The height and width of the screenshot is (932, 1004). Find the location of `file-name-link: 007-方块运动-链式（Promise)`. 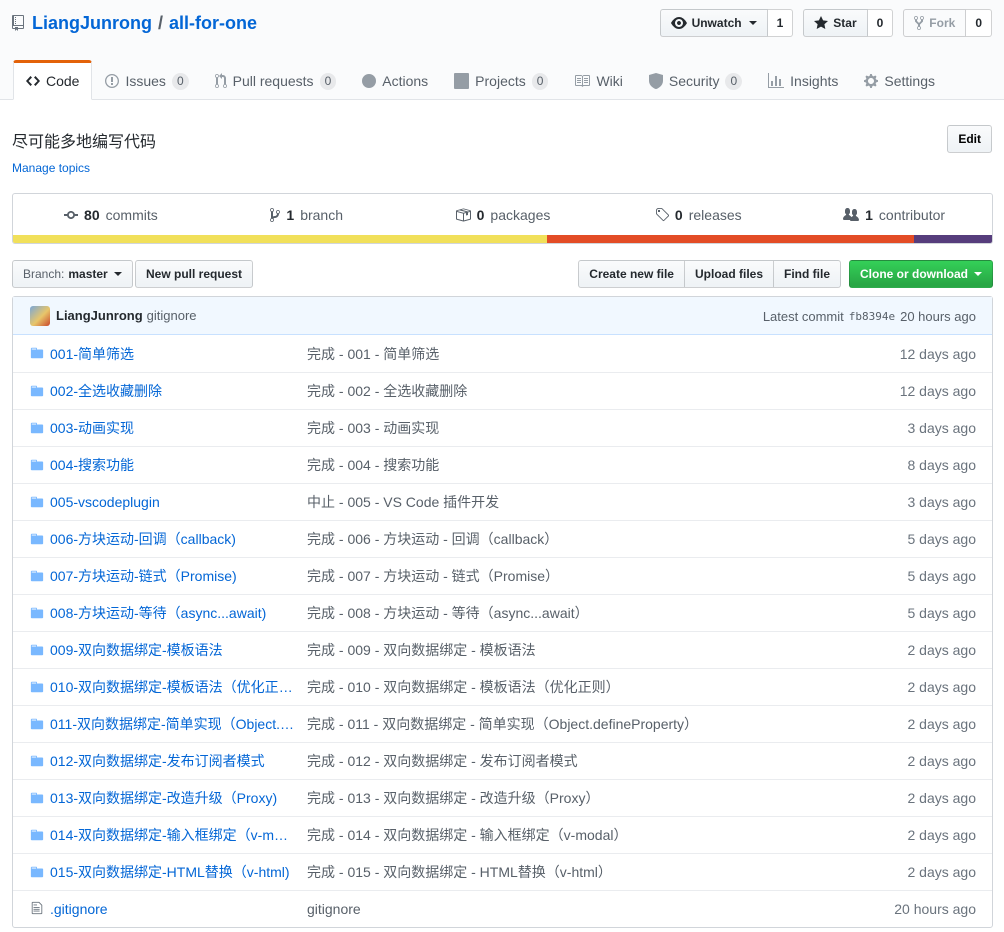

file-name-link: 007-方块运动-链式（Promise) is located at coordinates (172, 576).